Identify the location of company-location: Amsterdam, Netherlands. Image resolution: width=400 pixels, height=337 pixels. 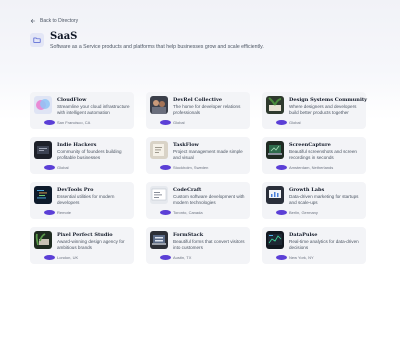
(304, 167).